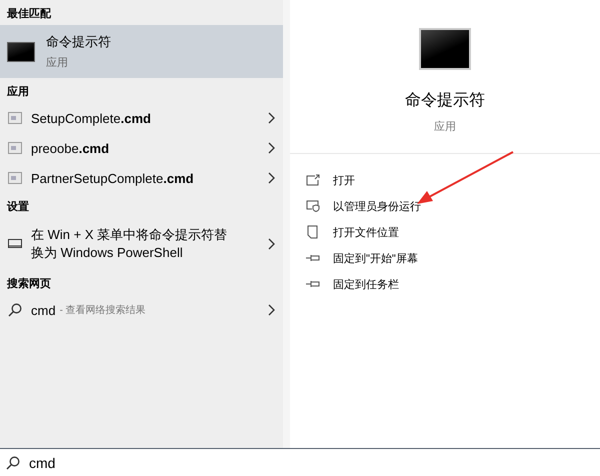 This screenshot has width=600, height=476. Describe the element at coordinates (57, 63) in the screenshot. I see `item-subtitle: 应用` at that location.